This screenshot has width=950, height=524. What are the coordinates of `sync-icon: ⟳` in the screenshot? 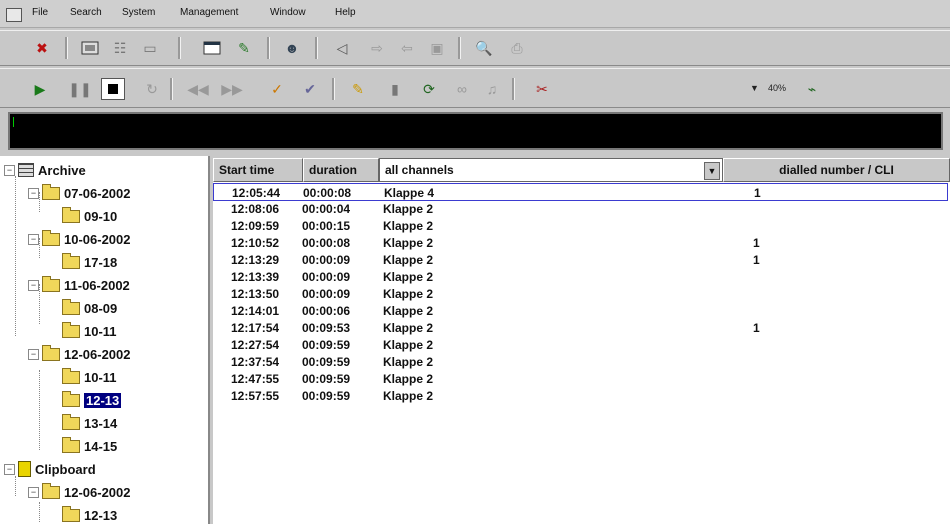 It's located at (429, 89).